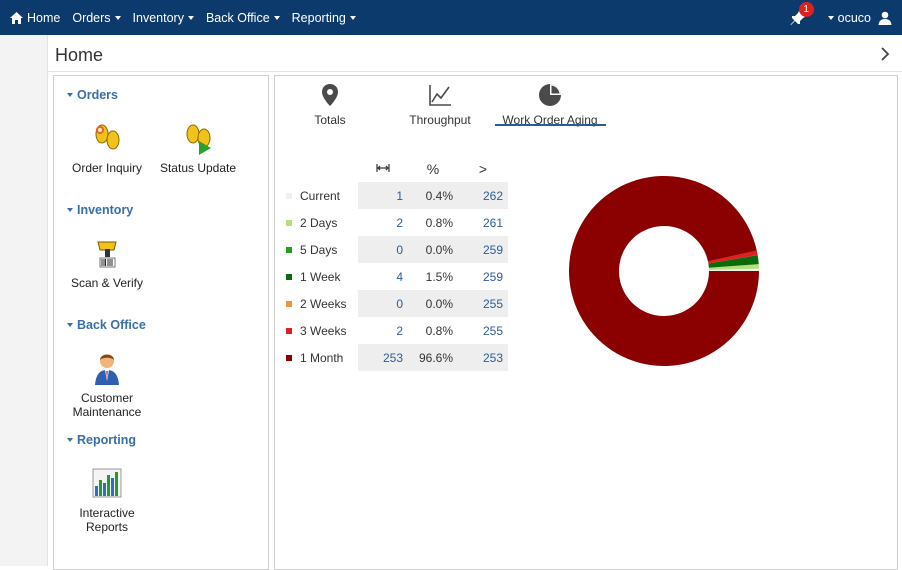  I want to click on nav-orders: Orders, so click(96, 17).